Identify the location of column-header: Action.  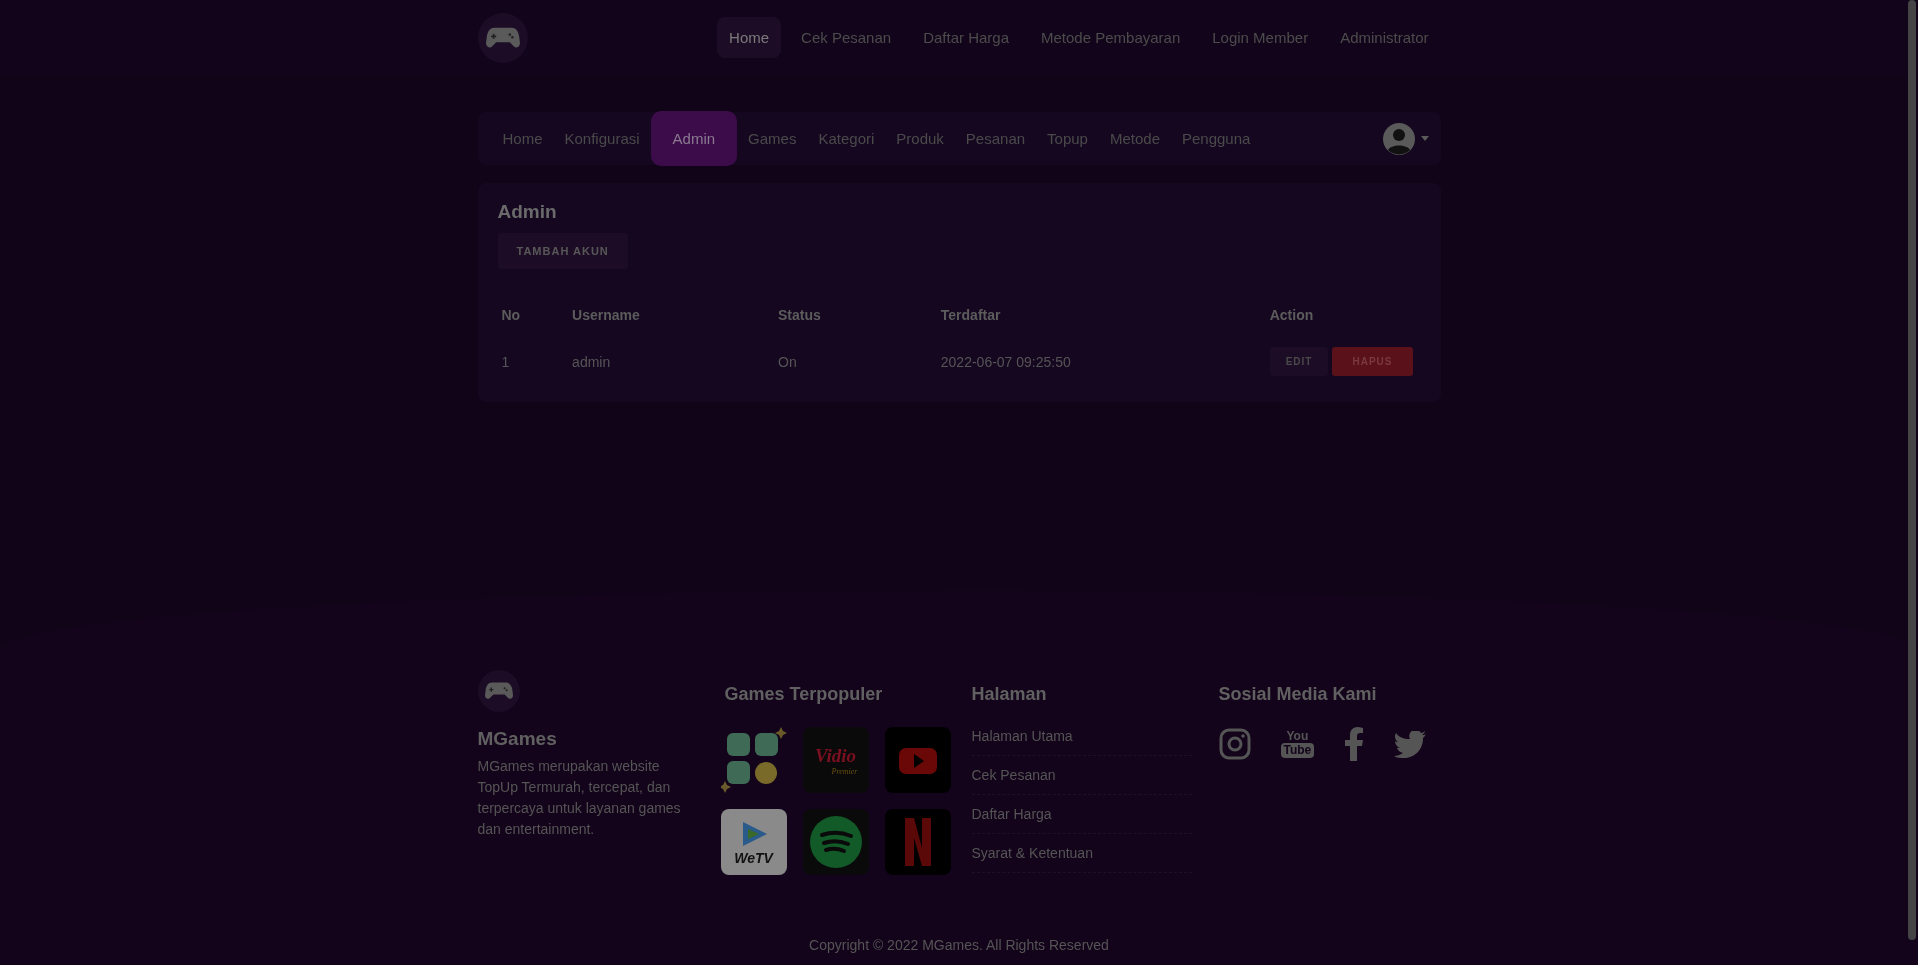
(1291, 315).